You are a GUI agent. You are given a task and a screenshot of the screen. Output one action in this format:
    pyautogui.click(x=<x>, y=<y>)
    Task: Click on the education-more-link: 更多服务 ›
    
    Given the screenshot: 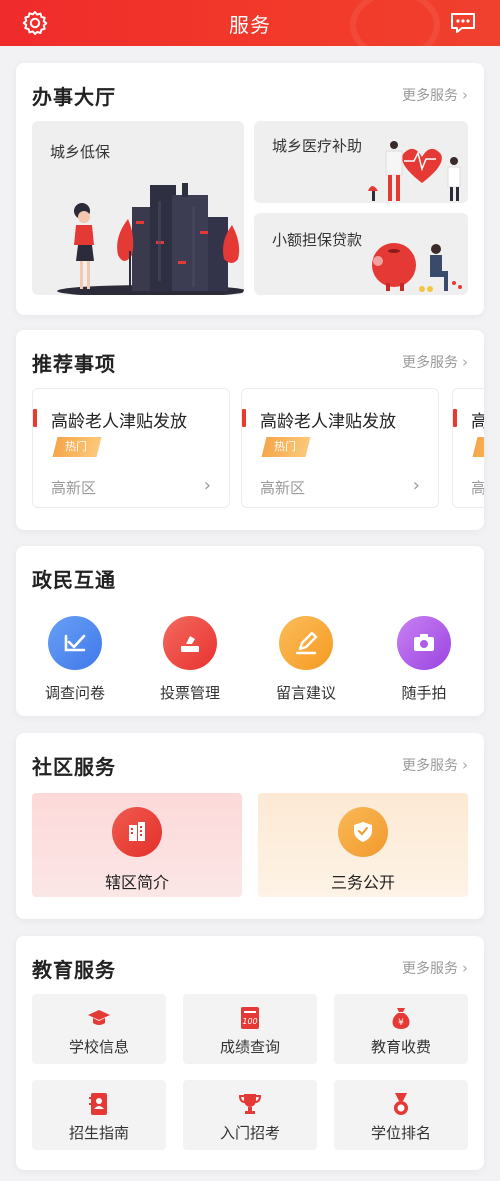 What is the action you would take?
    pyautogui.click(x=435, y=968)
    